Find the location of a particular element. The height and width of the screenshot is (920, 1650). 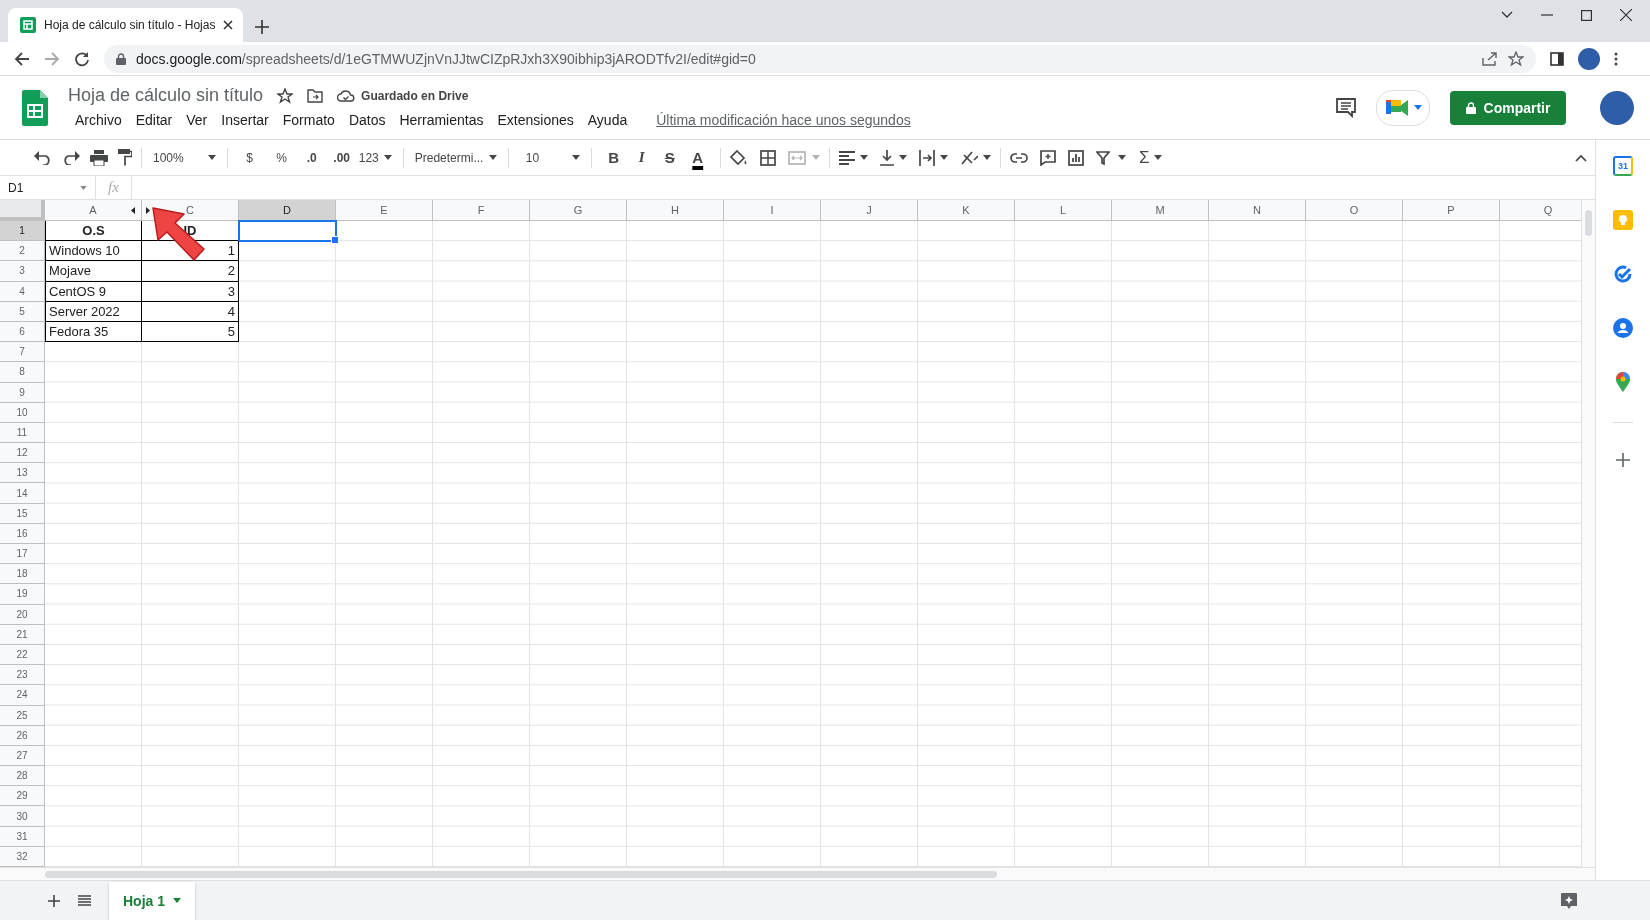

row-number: 20 is located at coordinates (22, 614).